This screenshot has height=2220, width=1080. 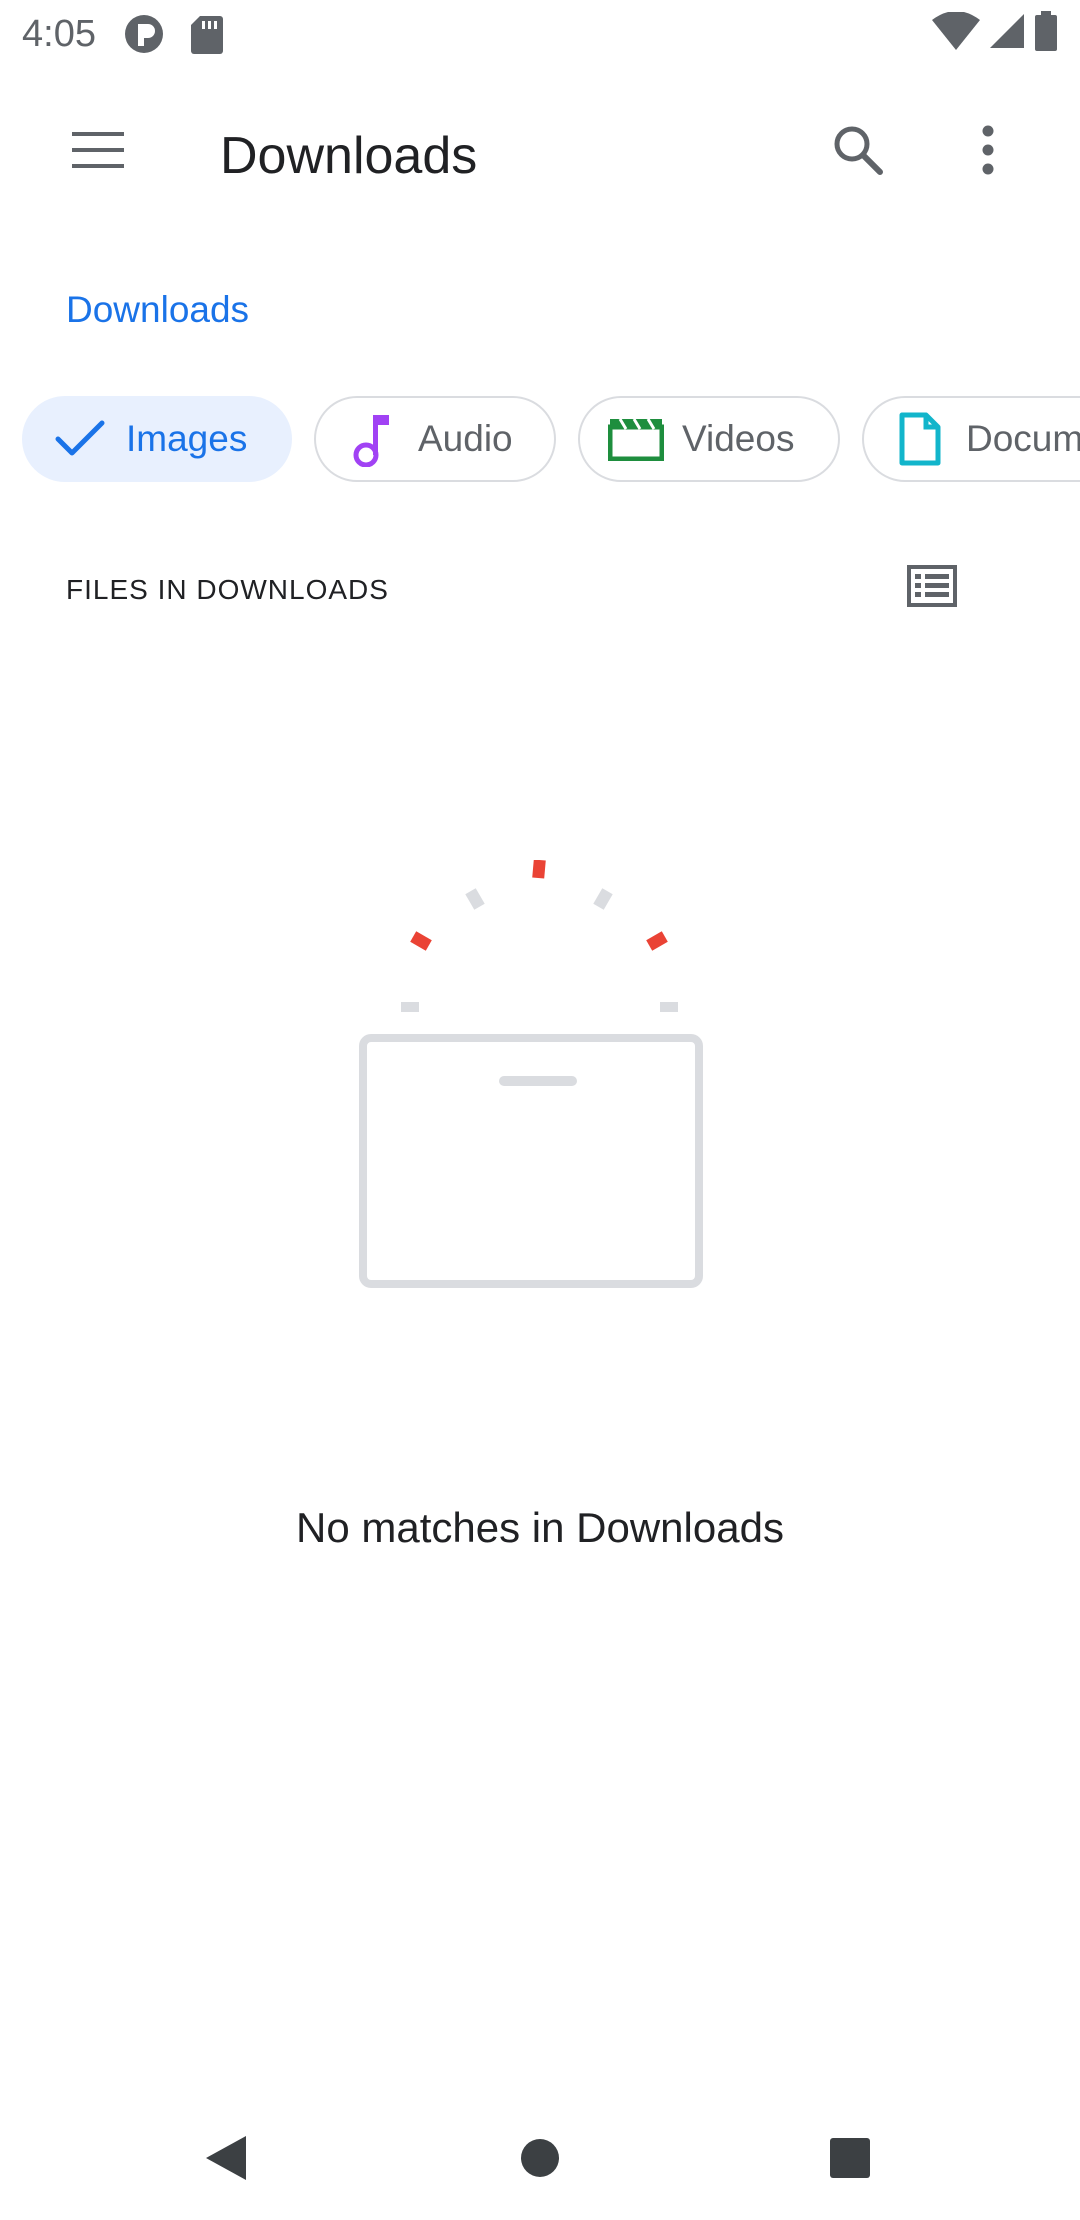 What do you see at coordinates (157, 310) in the screenshot?
I see `breadcrumb: Downloads` at bounding box center [157, 310].